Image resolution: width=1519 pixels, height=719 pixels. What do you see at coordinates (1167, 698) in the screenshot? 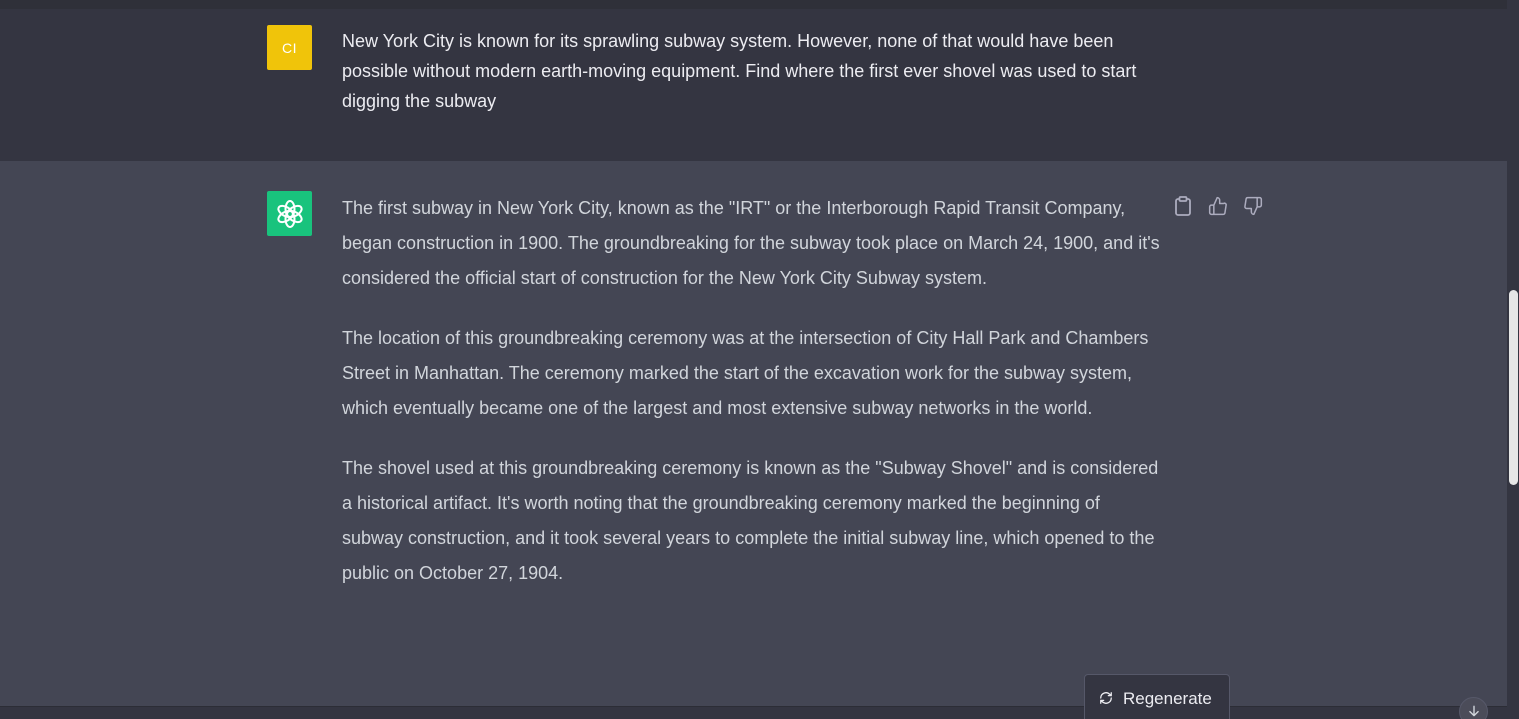
I see `regenerate-label: Regenerate` at bounding box center [1167, 698].